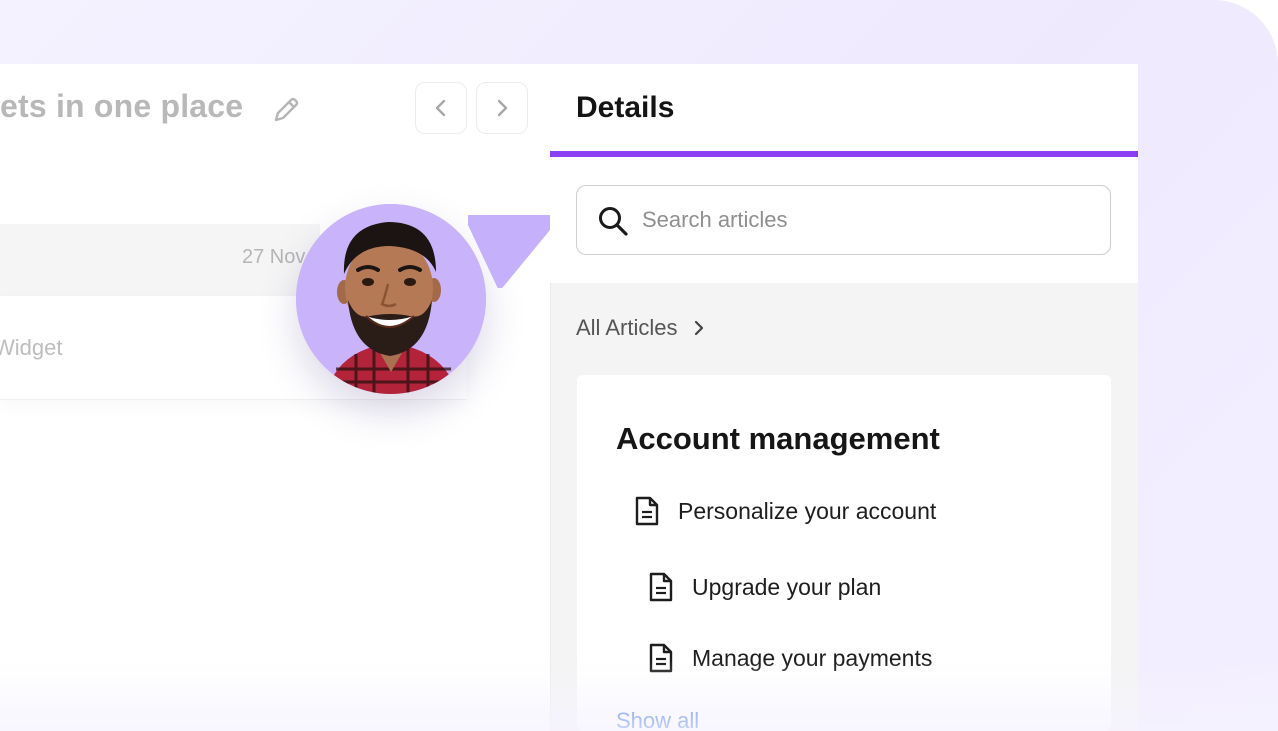 Image resolution: width=1278 pixels, height=731 pixels. What do you see at coordinates (274, 257) in the screenshot?
I see `date-cell: 27 Nov` at bounding box center [274, 257].